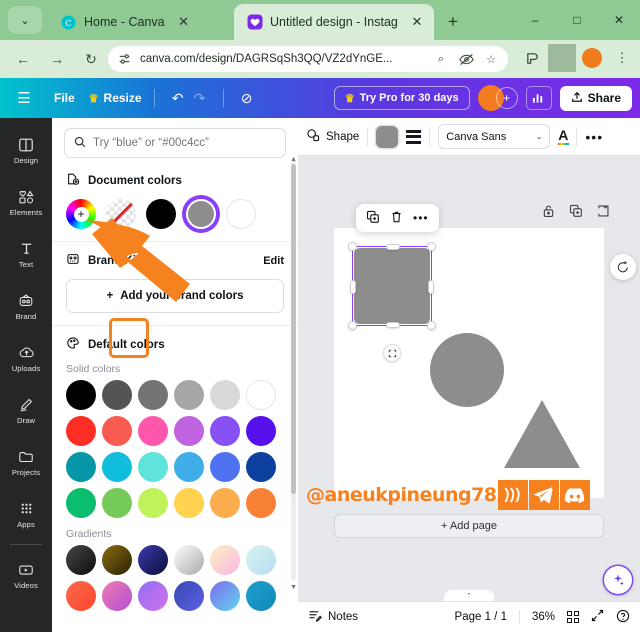  Describe the element at coordinates (26, 358) in the screenshot. I see `sidebar-item-uploads: Uploads` at that location.